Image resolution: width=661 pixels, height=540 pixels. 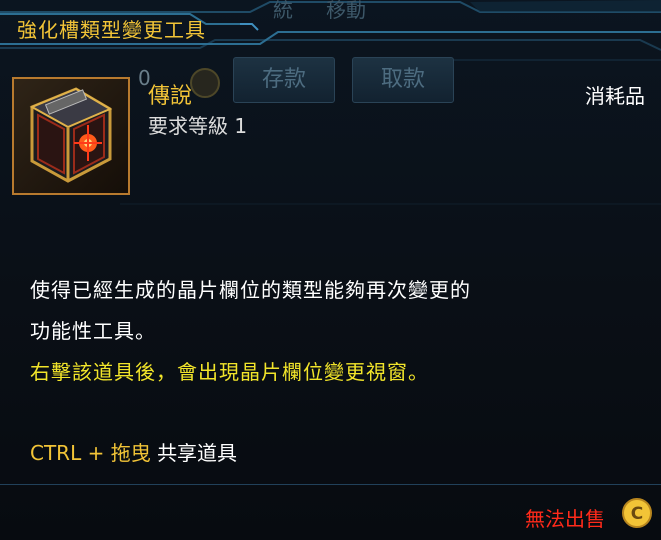 What do you see at coordinates (170, 96) in the screenshot?
I see `rarity-label: 傳說` at bounding box center [170, 96].